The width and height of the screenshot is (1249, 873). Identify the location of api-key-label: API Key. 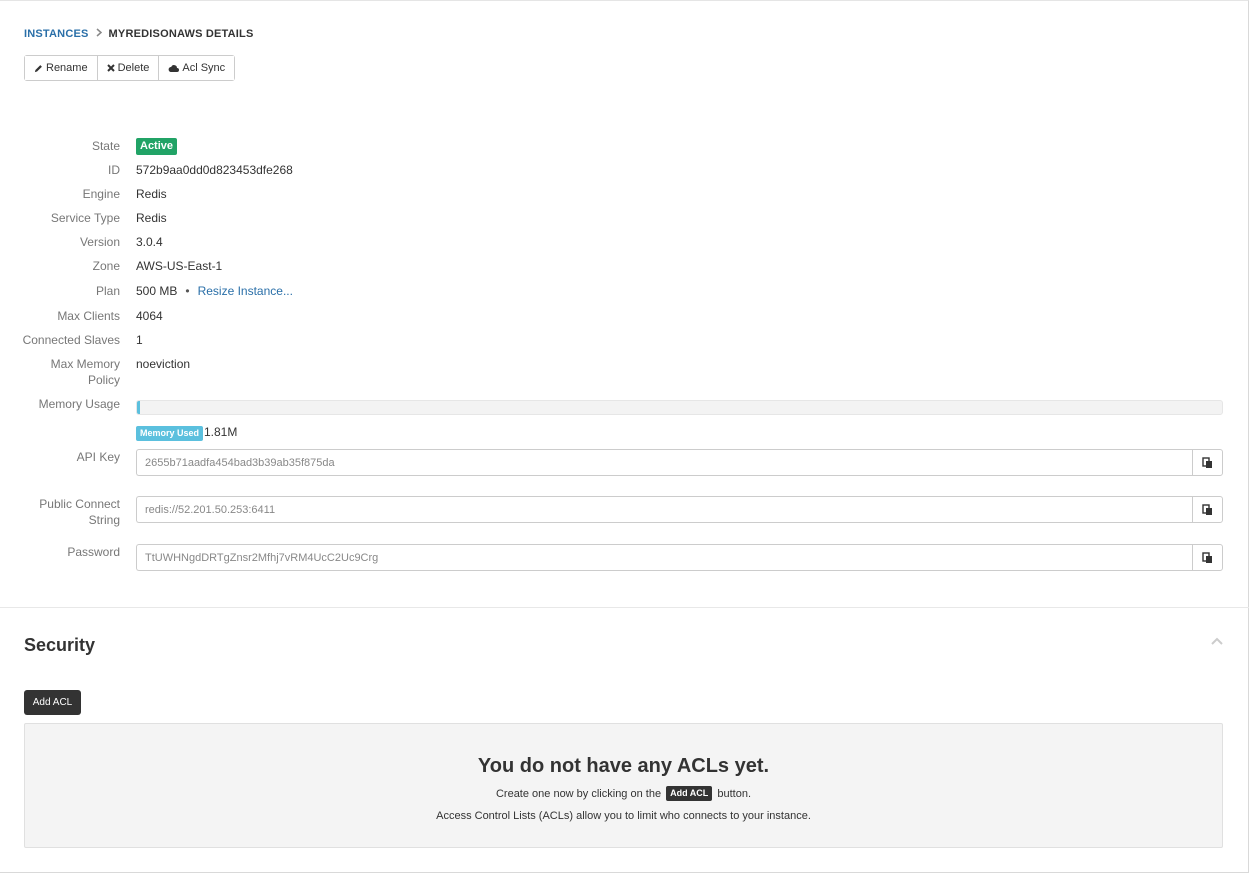
(98, 457).